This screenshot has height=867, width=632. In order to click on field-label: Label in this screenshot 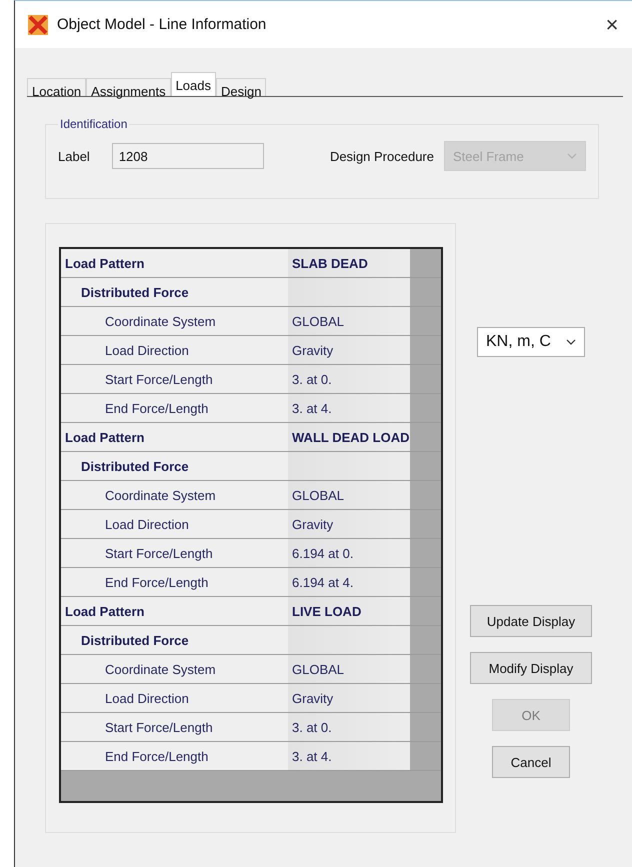, I will do `click(74, 156)`.